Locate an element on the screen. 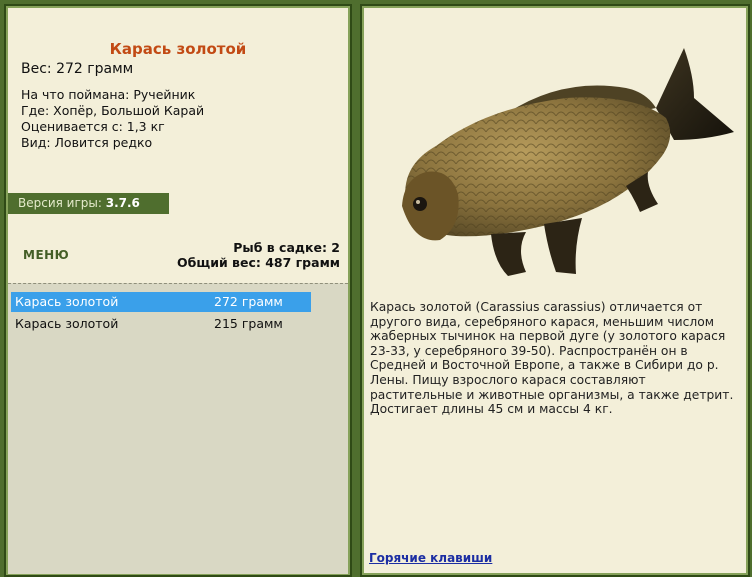 This screenshot has width=752, height=577. location-info: Где: Хопёр, Большой Карай is located at coordinates (113, 110).